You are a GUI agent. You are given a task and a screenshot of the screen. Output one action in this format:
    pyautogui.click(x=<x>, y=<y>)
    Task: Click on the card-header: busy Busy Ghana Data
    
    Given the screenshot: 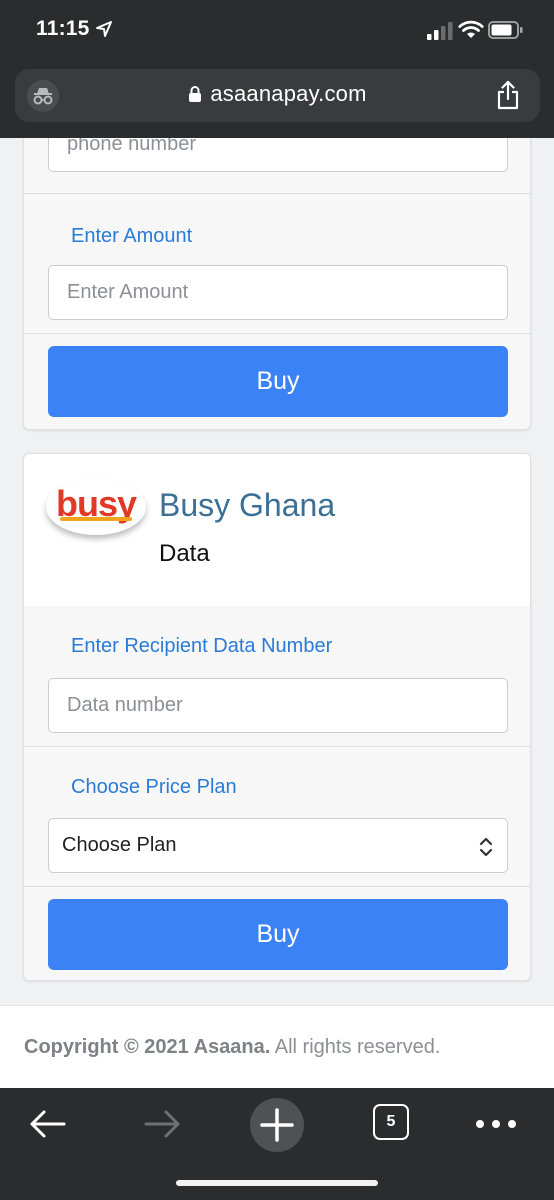 What is the action you would take?
    pyautogui.click(x=277, y=530)
    